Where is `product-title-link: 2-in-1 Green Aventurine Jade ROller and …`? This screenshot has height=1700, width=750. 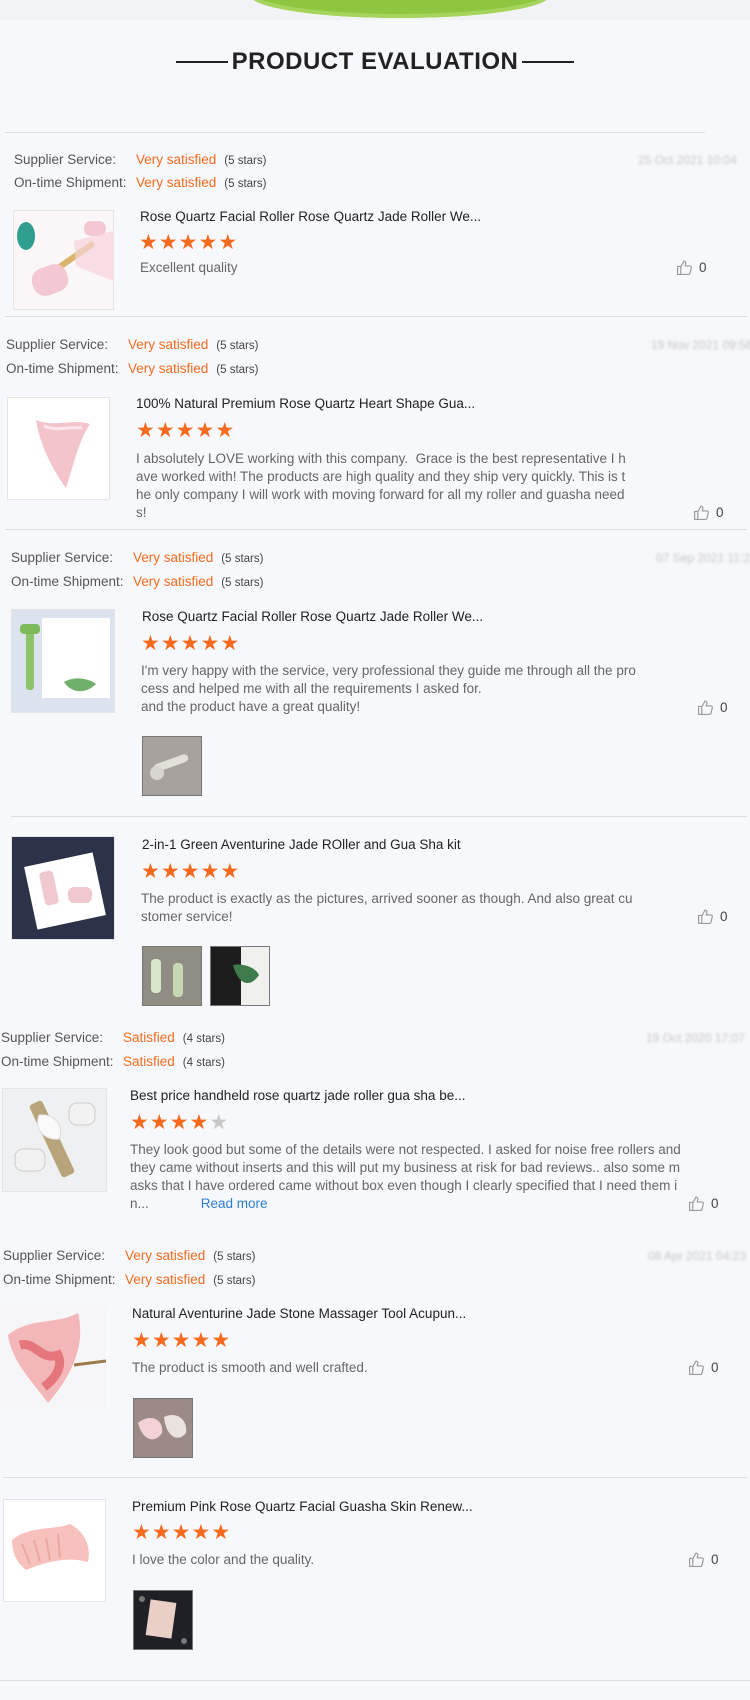
product-title-link: 2-in-1 Green Aventurine Jade ROller and … is located at coordinates (301, 844).